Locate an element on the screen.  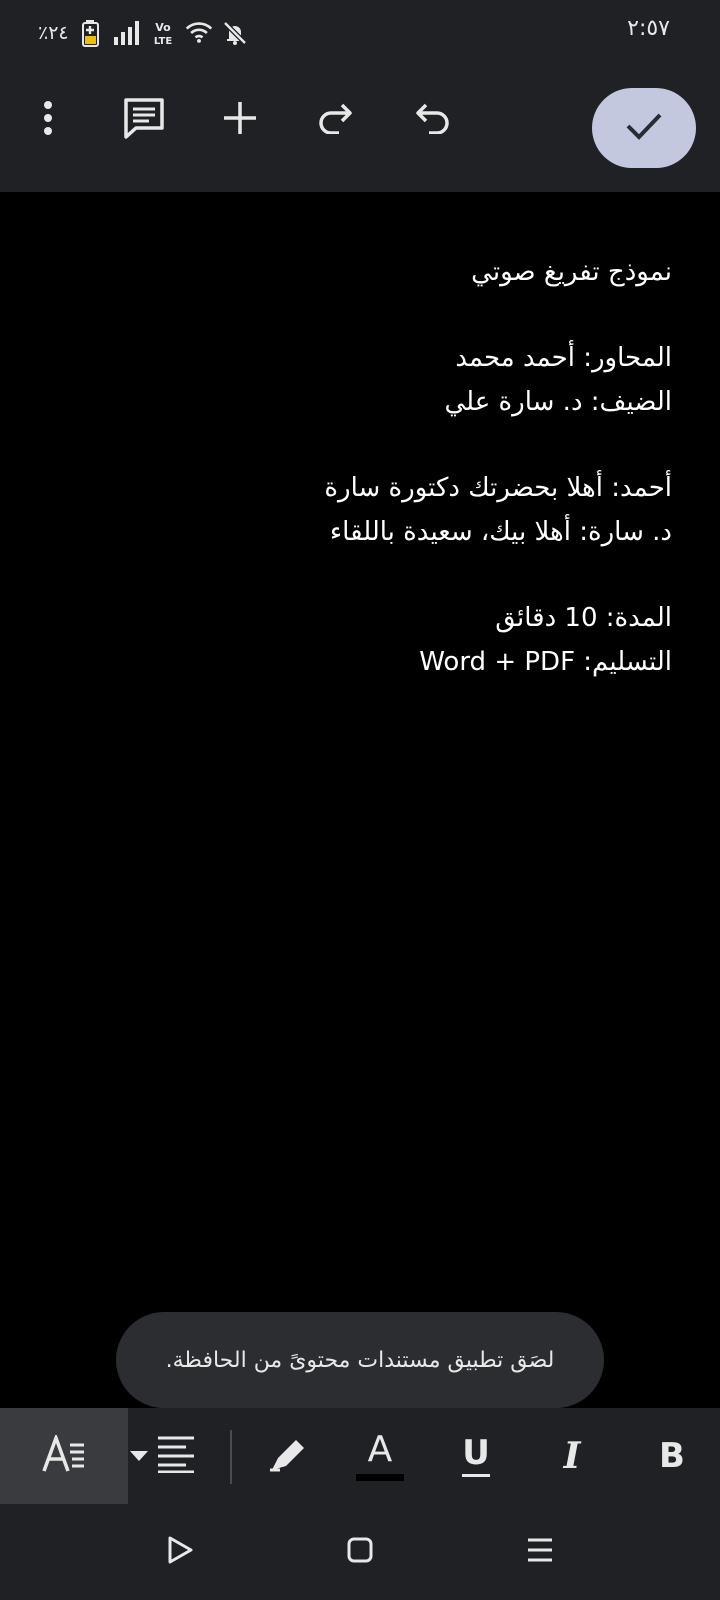
top-toolbar is located at coordinates (360, 128).